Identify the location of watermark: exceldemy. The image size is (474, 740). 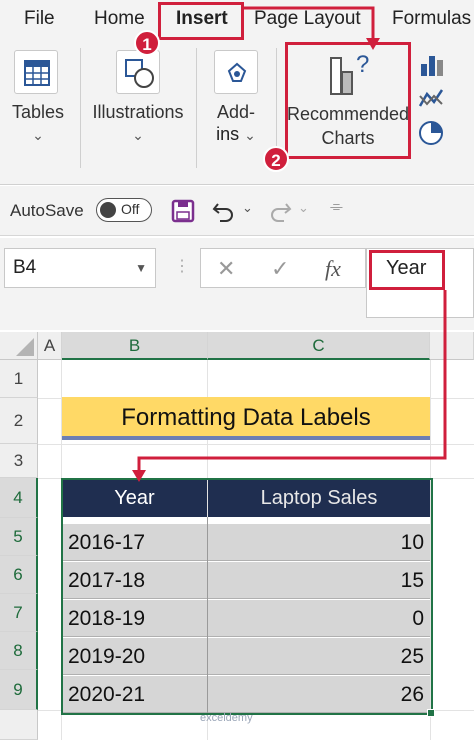
(226, 718).